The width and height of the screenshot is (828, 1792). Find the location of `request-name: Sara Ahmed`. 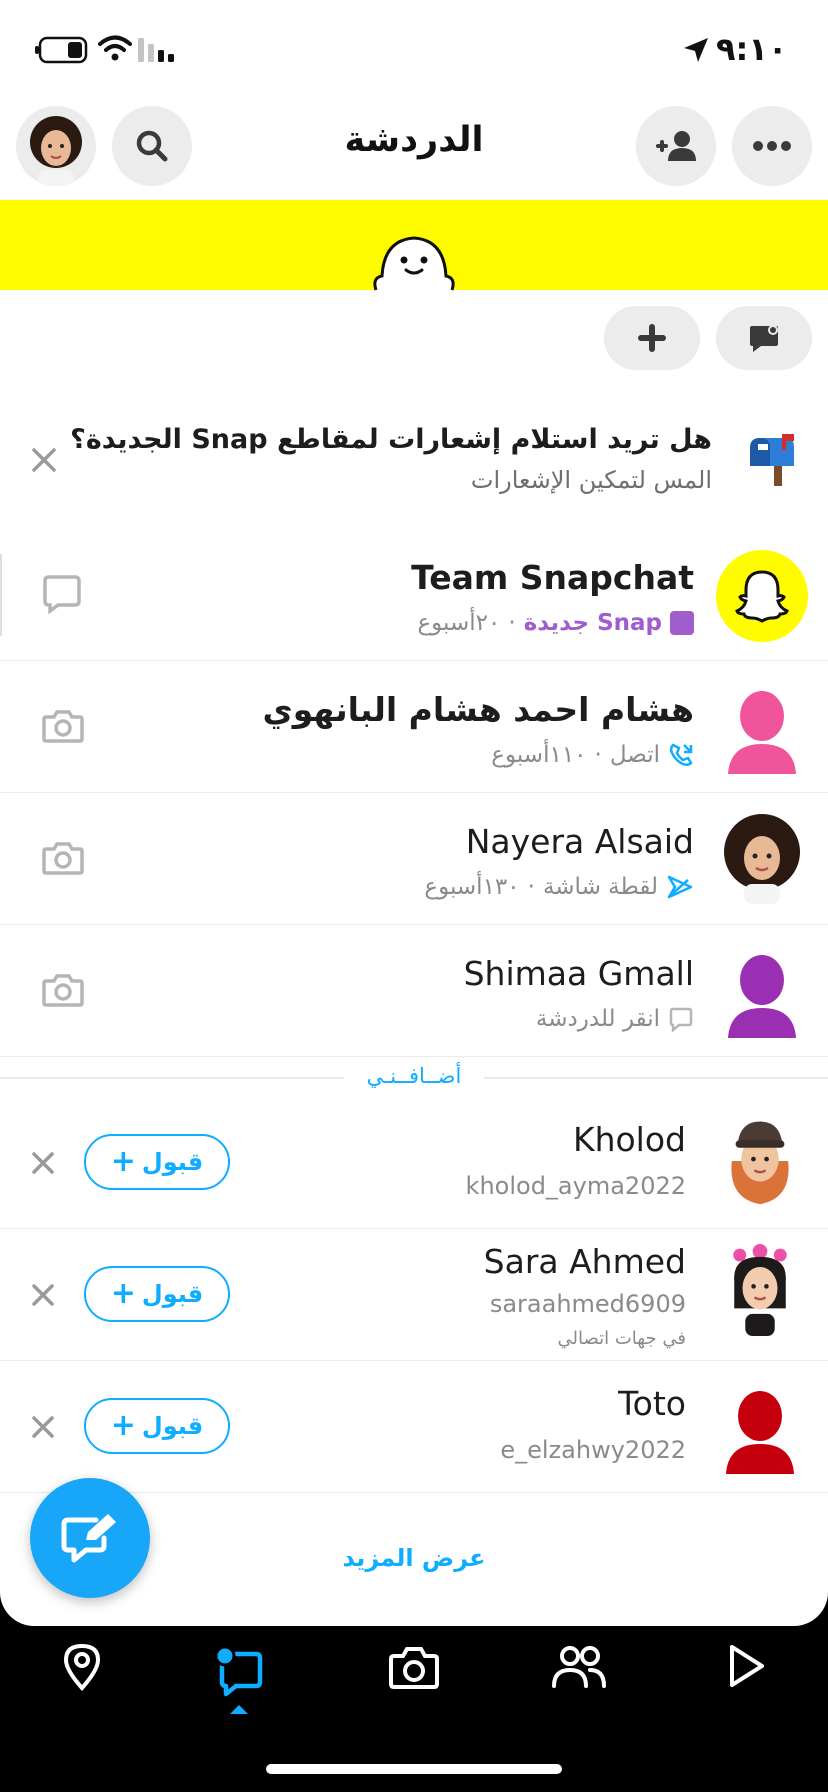

request-name: Sara Ahmed is located at coordinates (584, 1261).